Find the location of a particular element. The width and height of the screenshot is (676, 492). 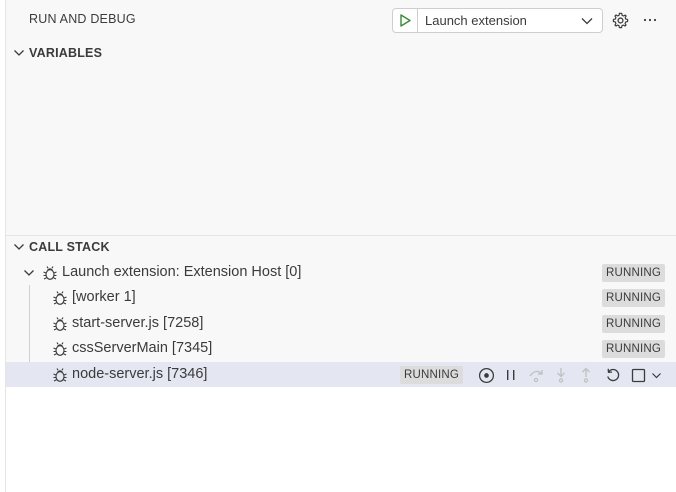

thread-row: cssServerMain [7345] RUNNING is located at coordinates (341, 348).